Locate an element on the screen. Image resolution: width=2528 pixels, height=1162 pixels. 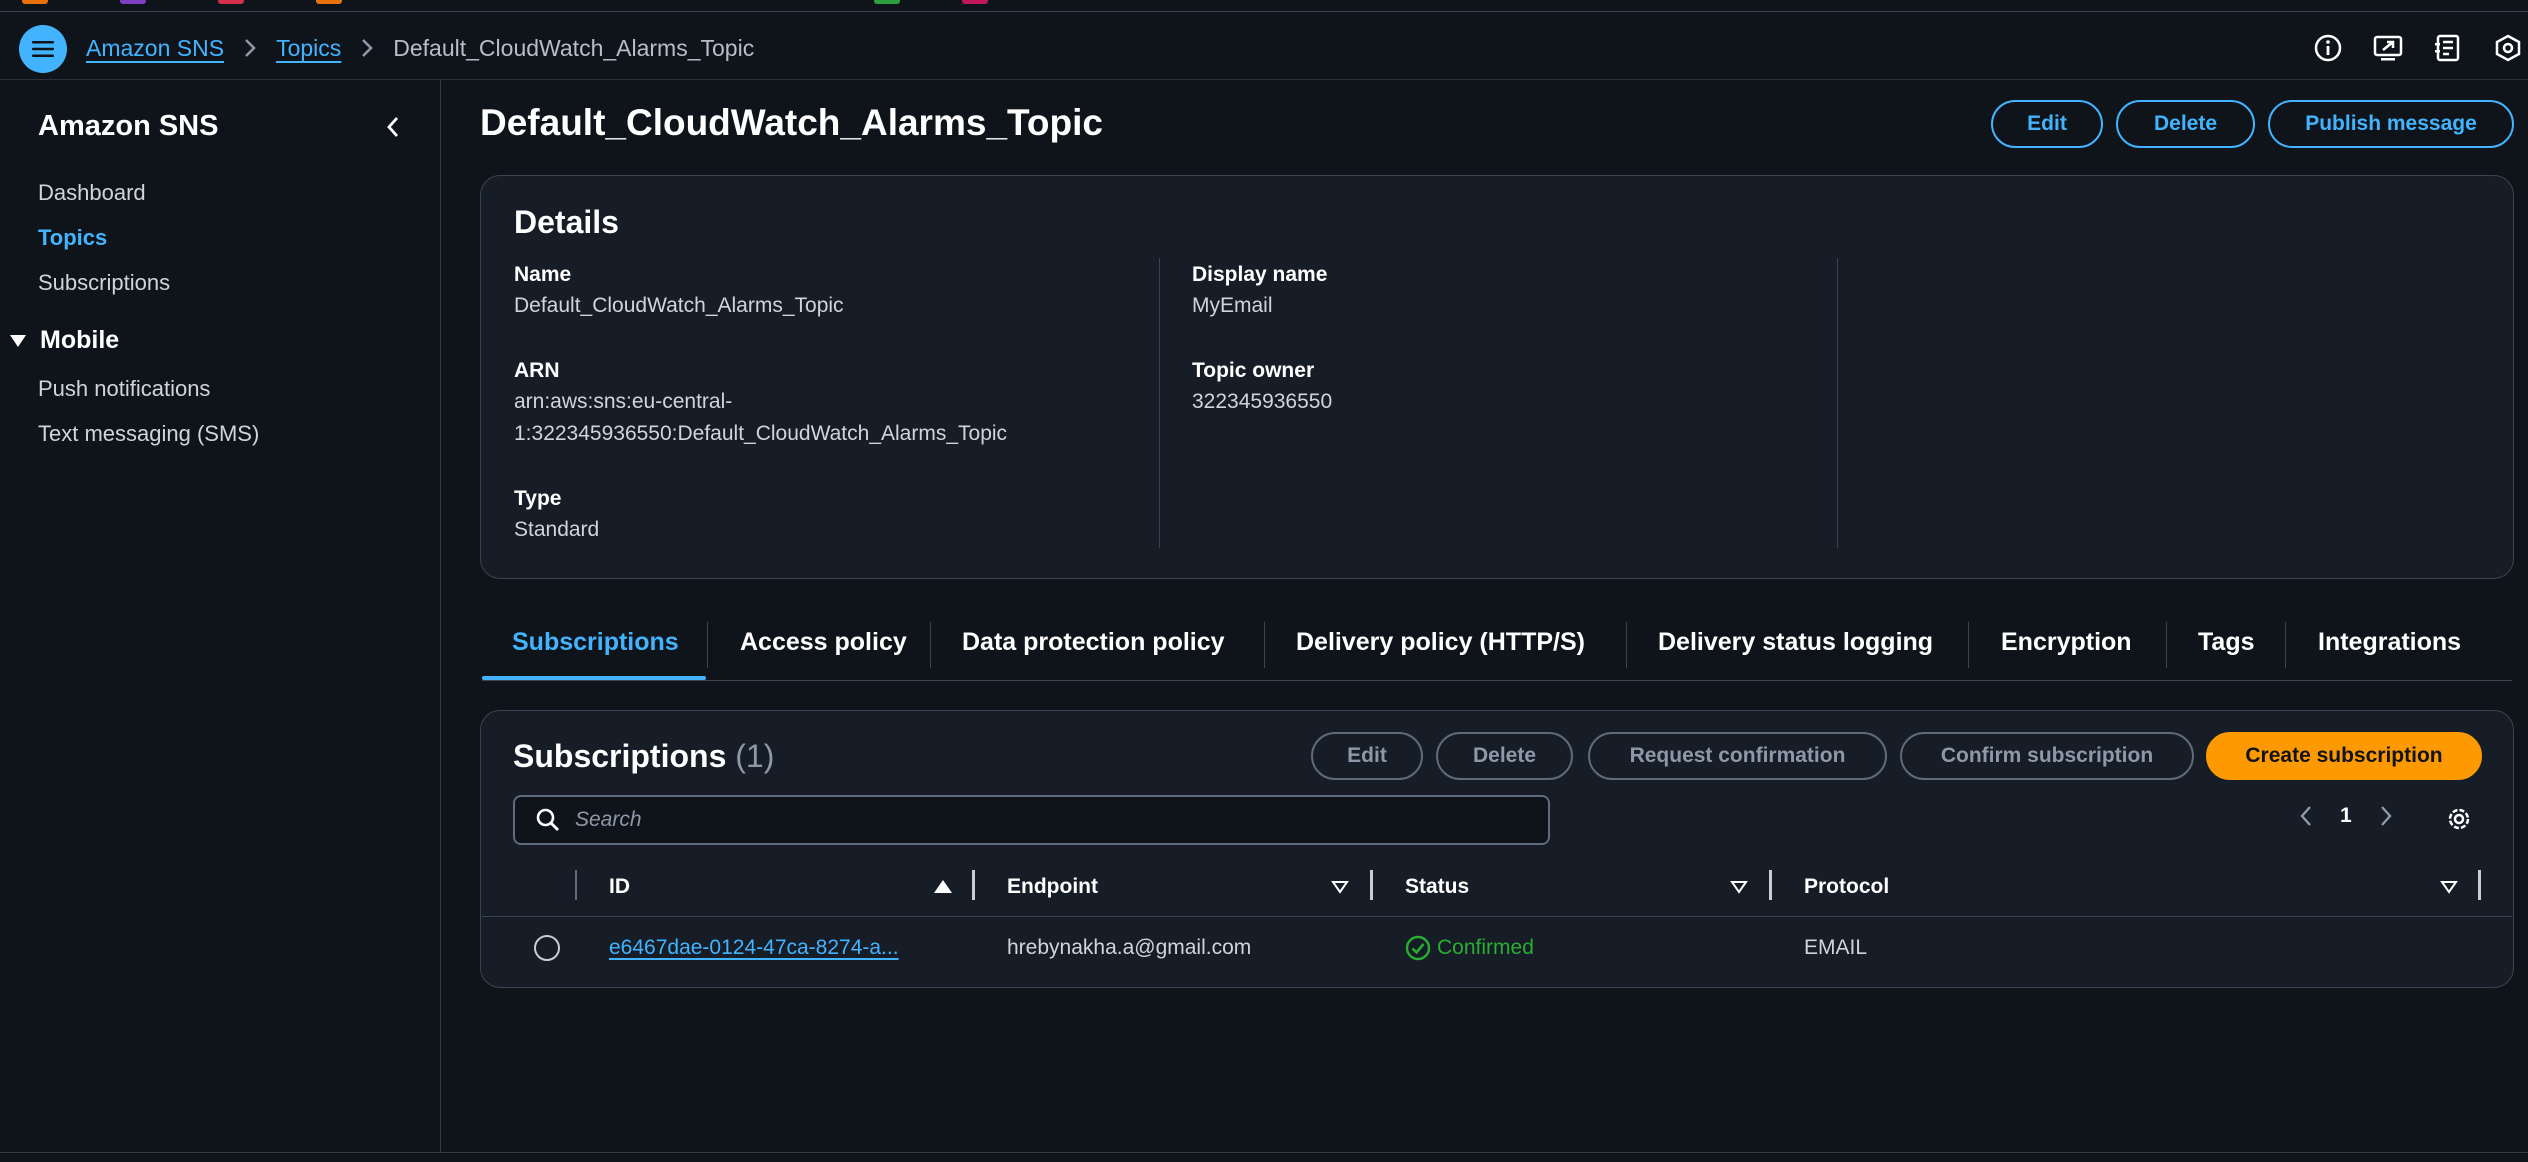
column-header-id: ID is located at coordinates (619, 887).